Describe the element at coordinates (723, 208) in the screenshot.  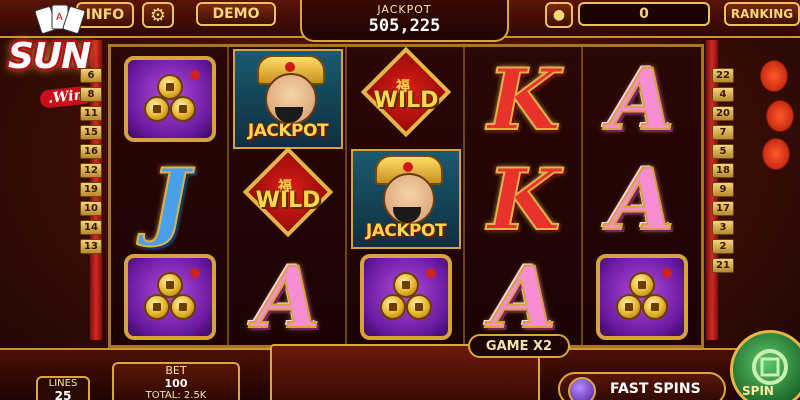
I see `payline-number: 17` at that location.